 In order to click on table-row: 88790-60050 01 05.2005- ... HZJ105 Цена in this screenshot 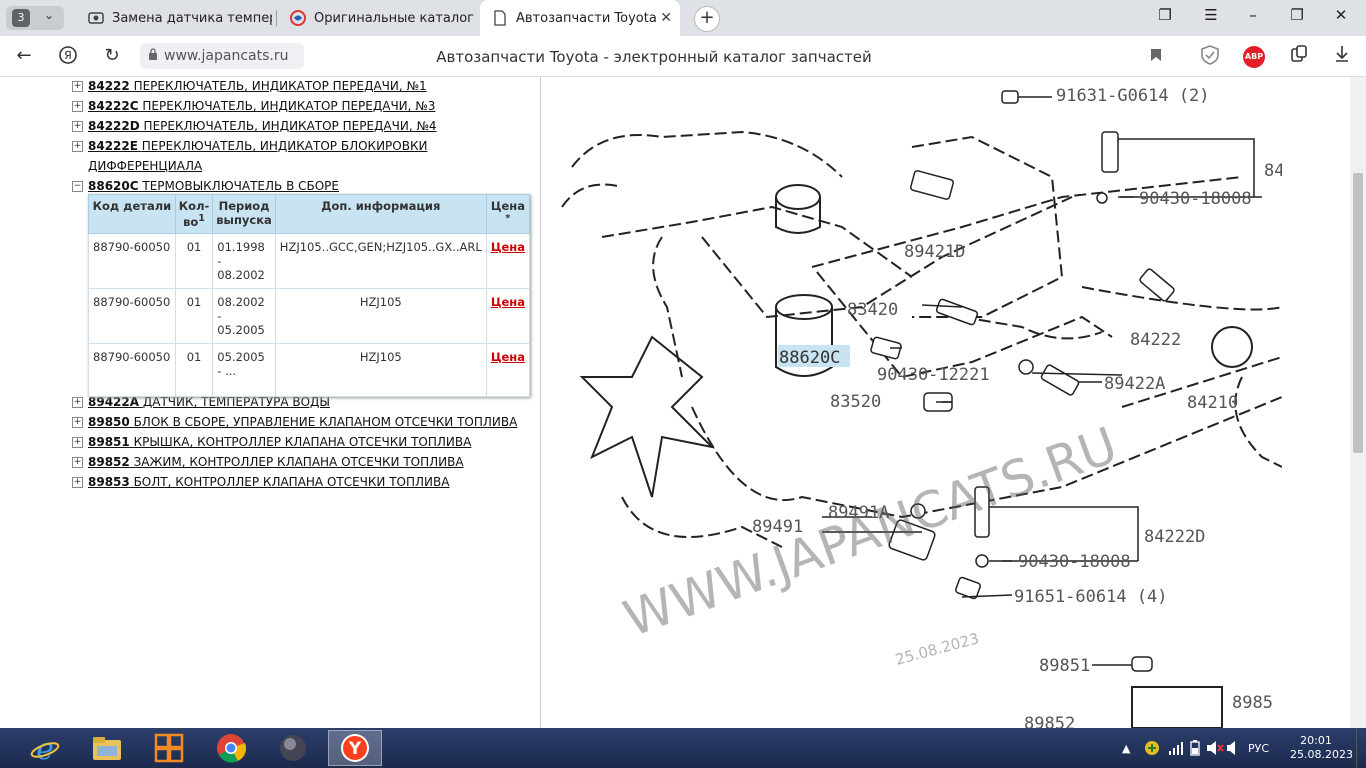, I will do `click(309, 369)`.